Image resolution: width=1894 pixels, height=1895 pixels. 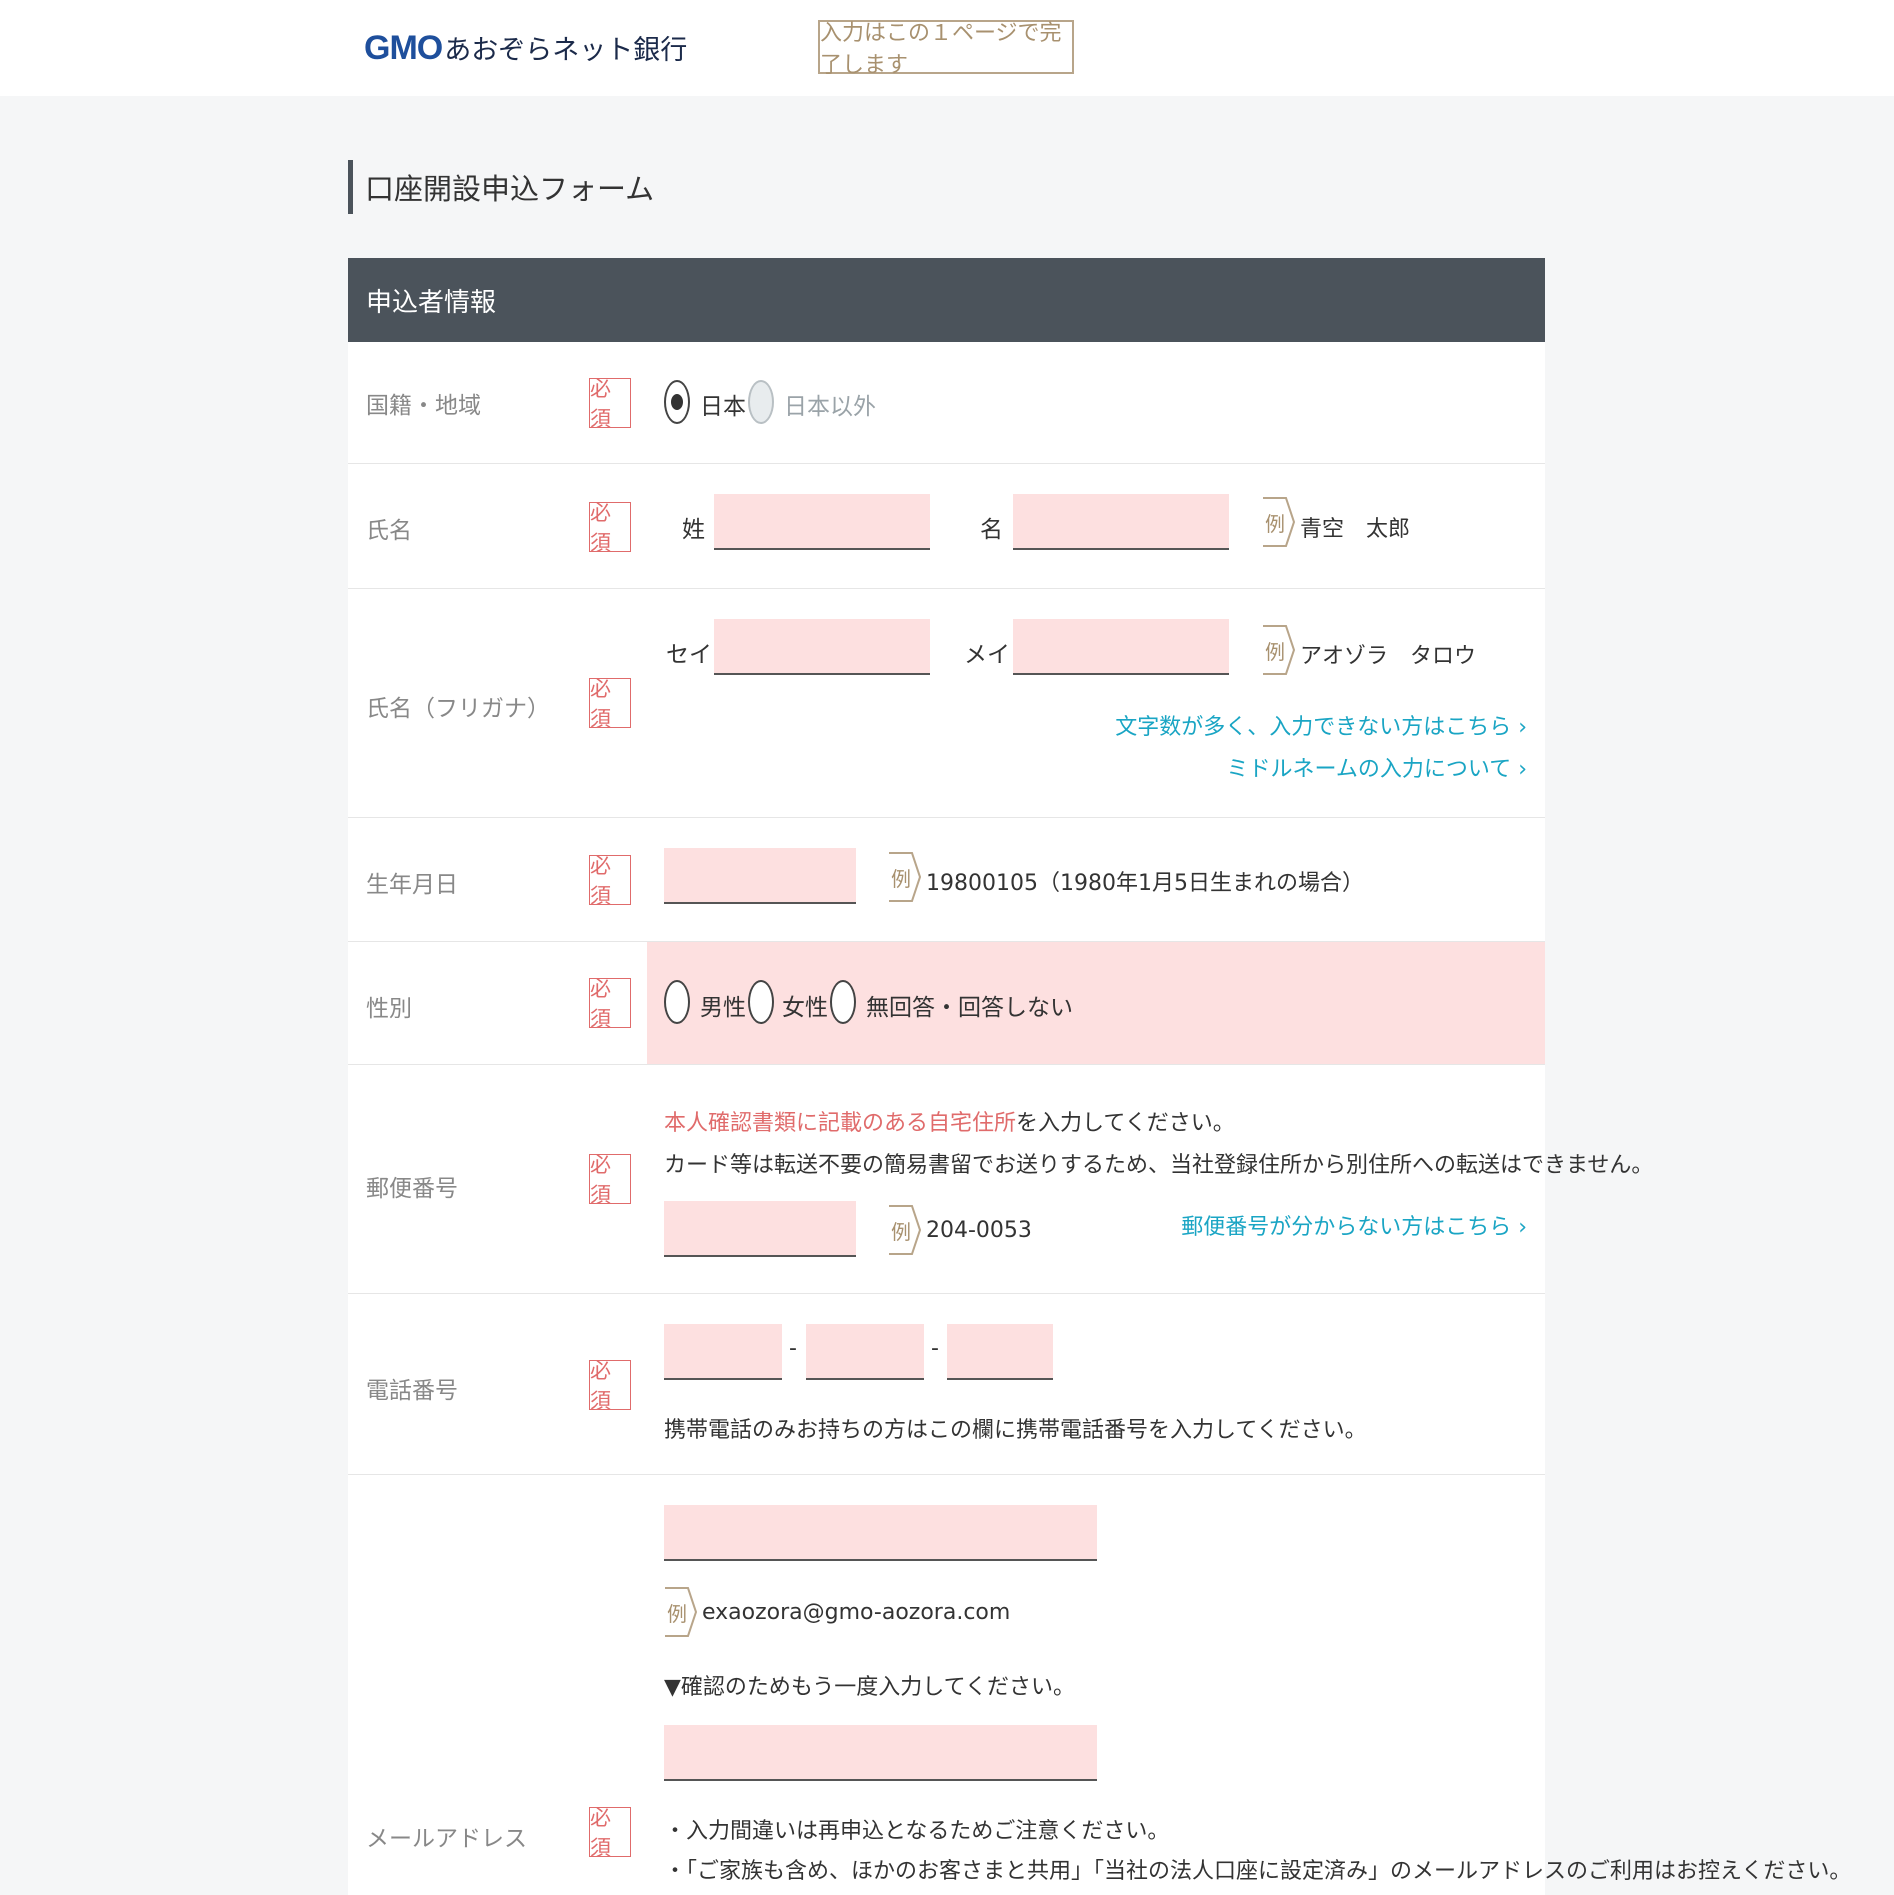 I want to click on nationality-japan-label: 日本, so click(x=723, y=404).